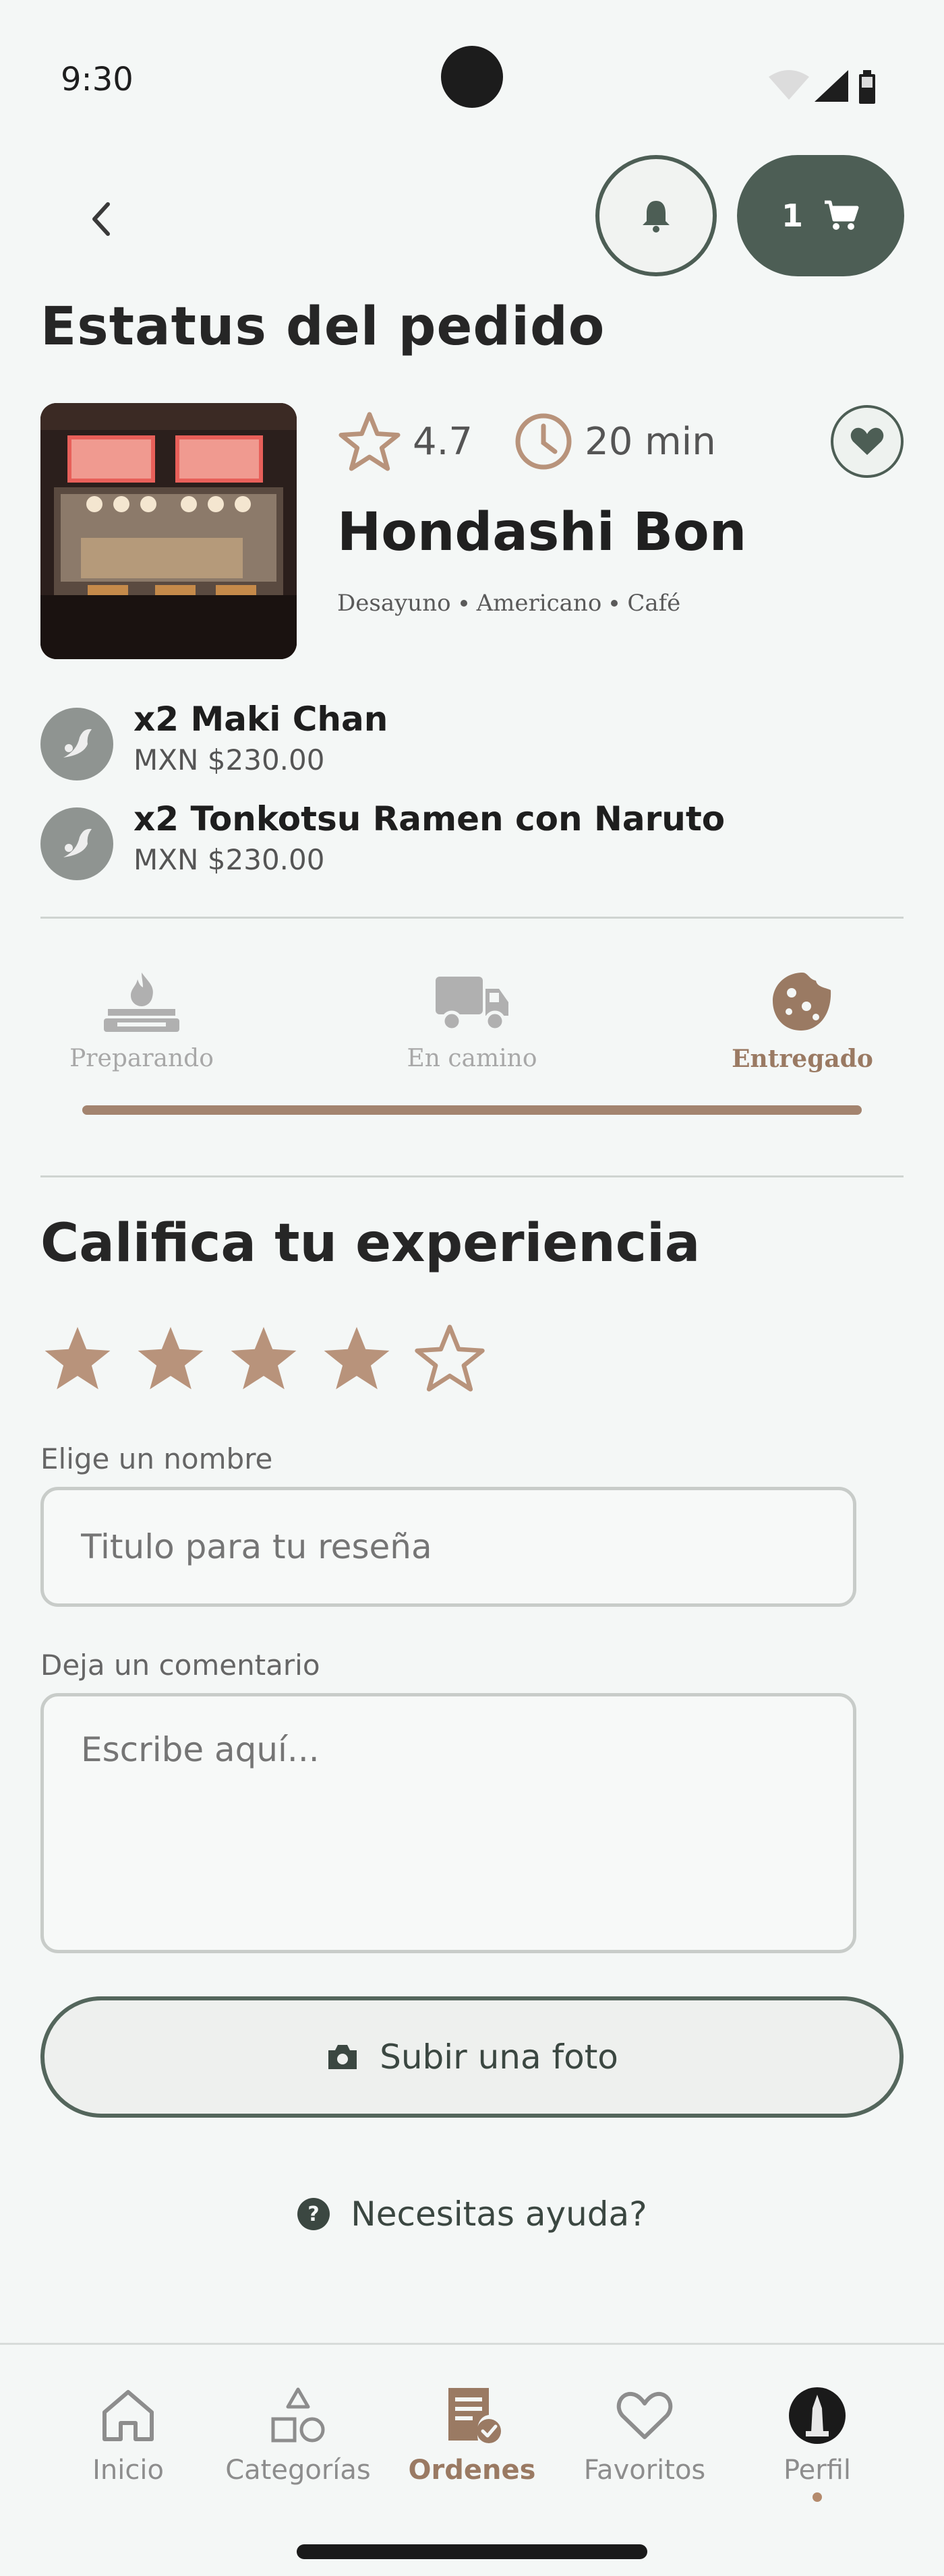 This screenshot has height=2576, width=944. I want to click on step-entregado: Entregado, so click(802, 1019).